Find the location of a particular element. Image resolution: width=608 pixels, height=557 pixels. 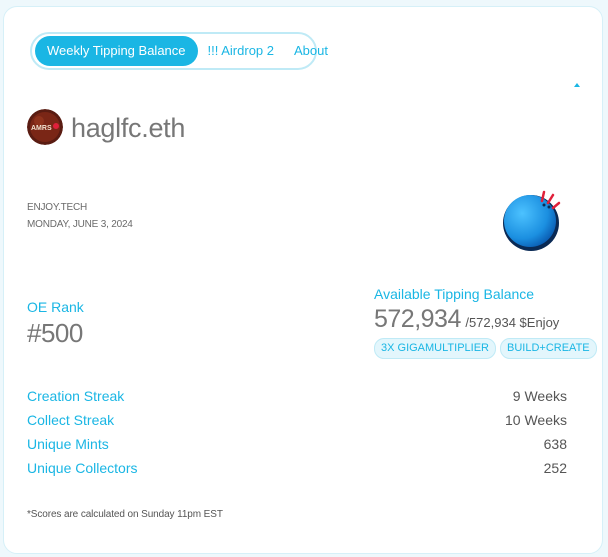

tipping-balance: 572,934 /572,934 $Enjoy is located at coordinates (466, 319).